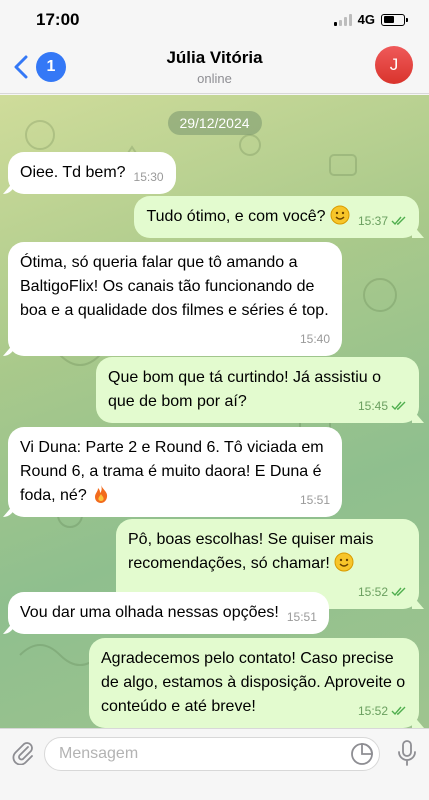  What do you see at coordinates (372, 406) in the screenshot?
I see `message-time: 15:45` at bounding box center [372, 406].